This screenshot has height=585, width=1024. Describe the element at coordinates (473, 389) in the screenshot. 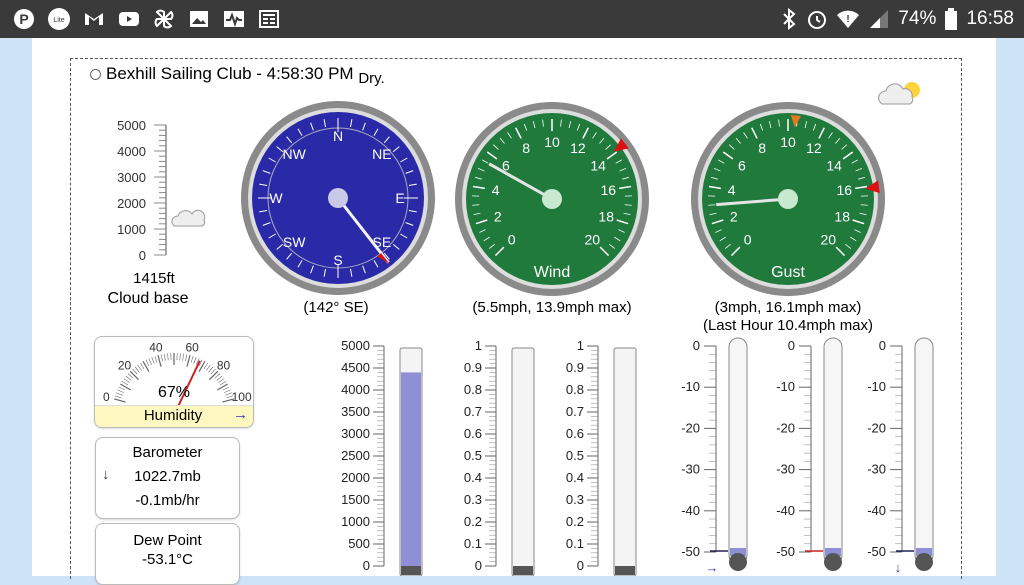

I see `bar-tick-label: 0.8` at that location.